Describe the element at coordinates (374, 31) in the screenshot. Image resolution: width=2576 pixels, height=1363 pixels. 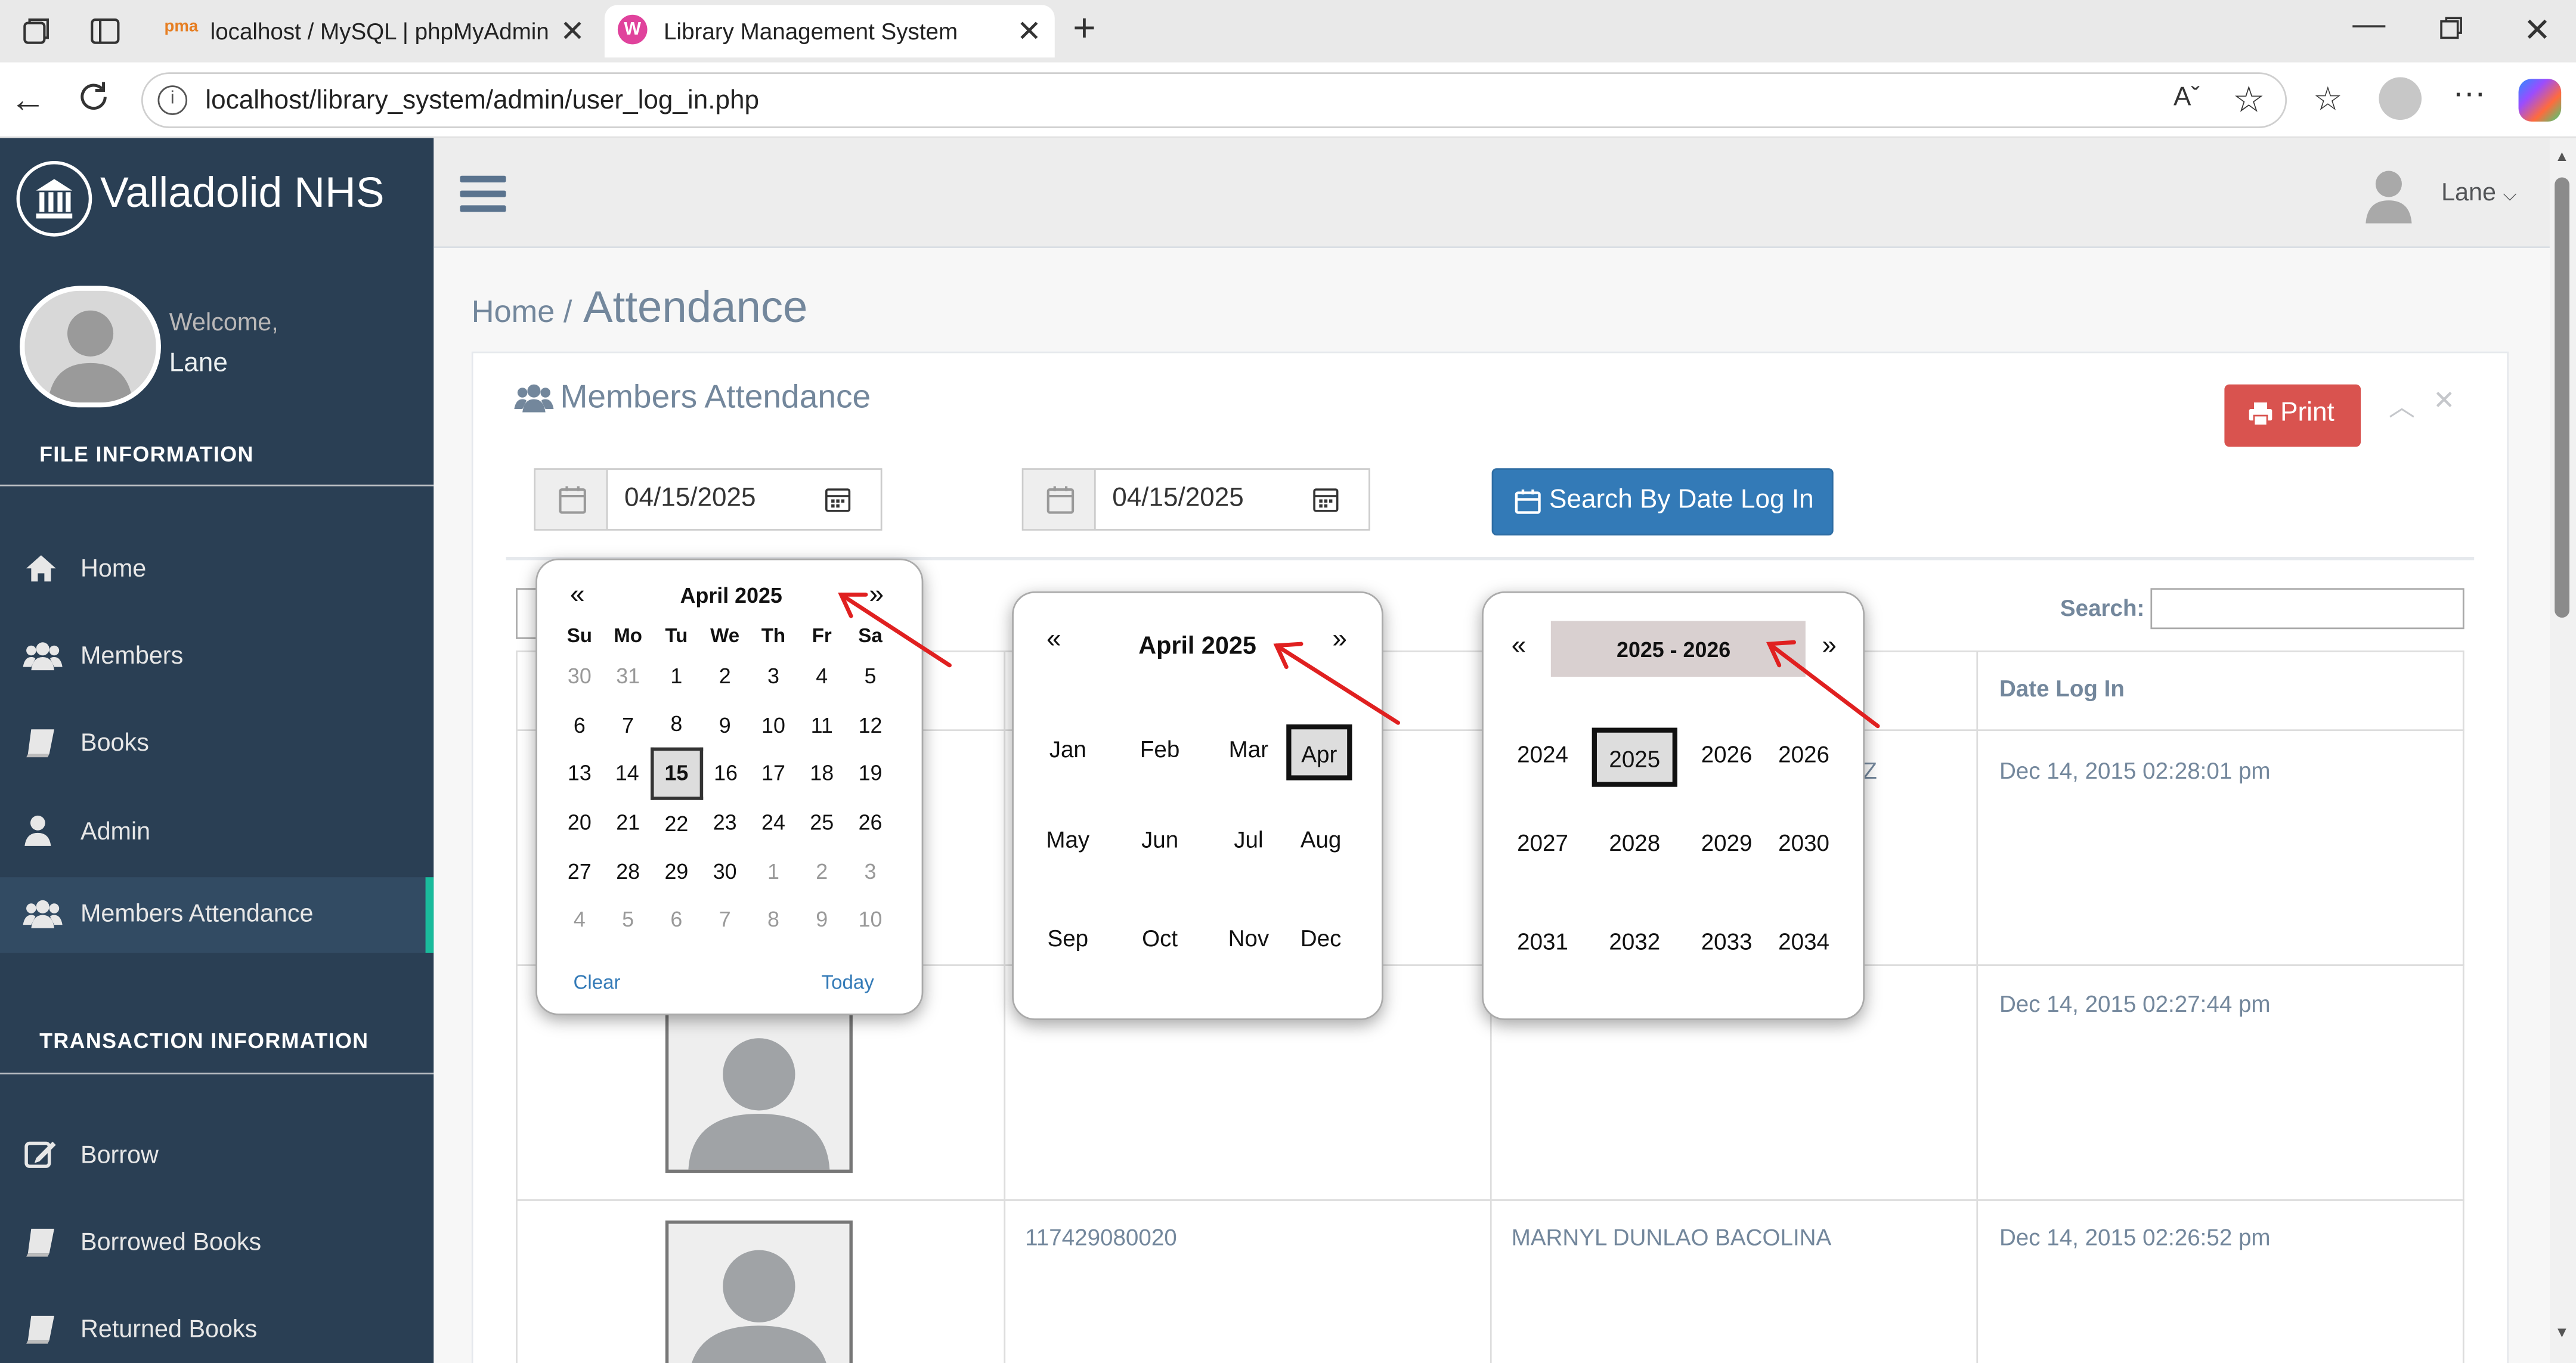
I see `tab-phpmyadmin: pma localhost / MySQL | phpMyAdmin ✕` at that location.